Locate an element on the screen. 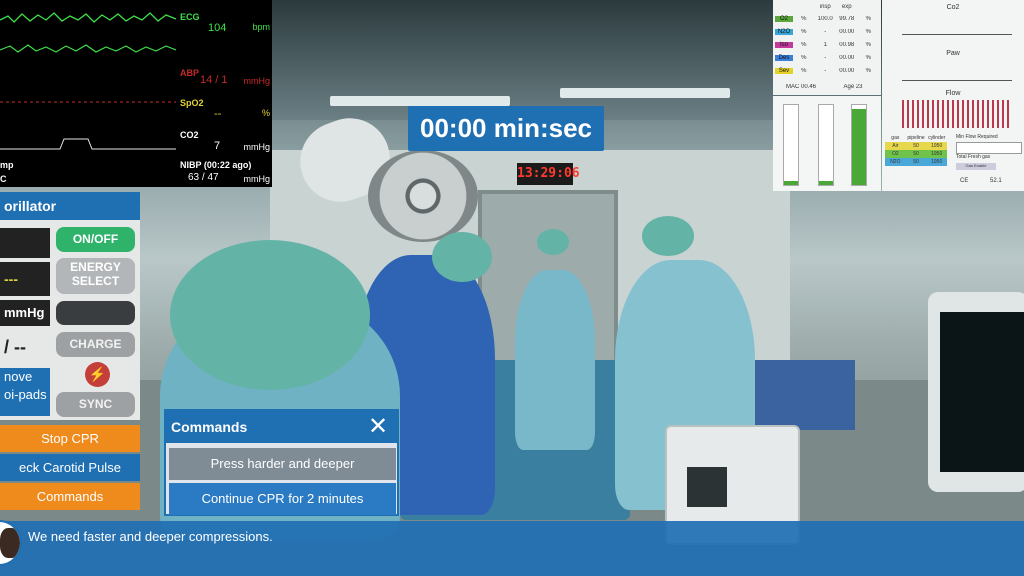 Image resolution: width=1024 pixels, height=576 pixels. wall-monitor is located at coordinates (976, 392).